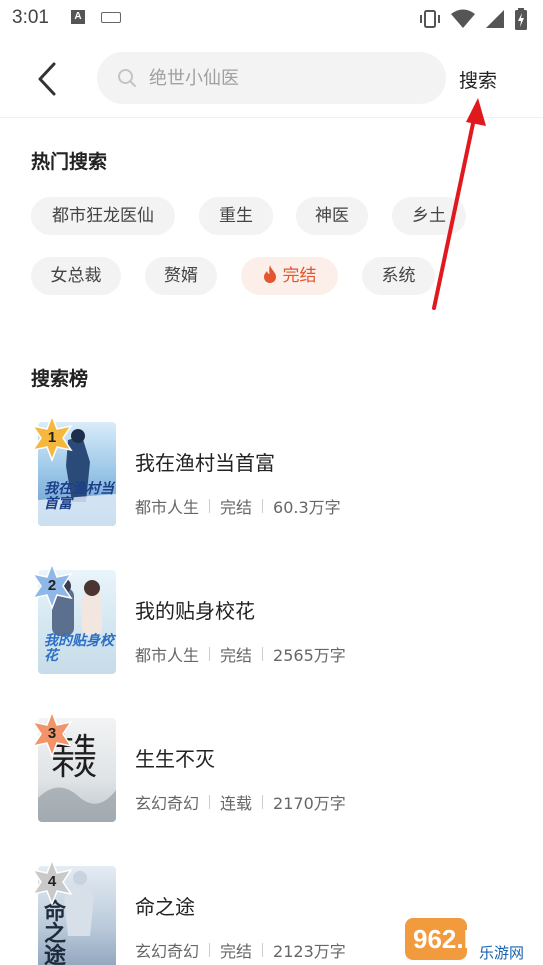 This screenshot has width=543, height=965. I want to click on book-meta: 玄幻奇幻 完结 2123万字, so click(240, 950).